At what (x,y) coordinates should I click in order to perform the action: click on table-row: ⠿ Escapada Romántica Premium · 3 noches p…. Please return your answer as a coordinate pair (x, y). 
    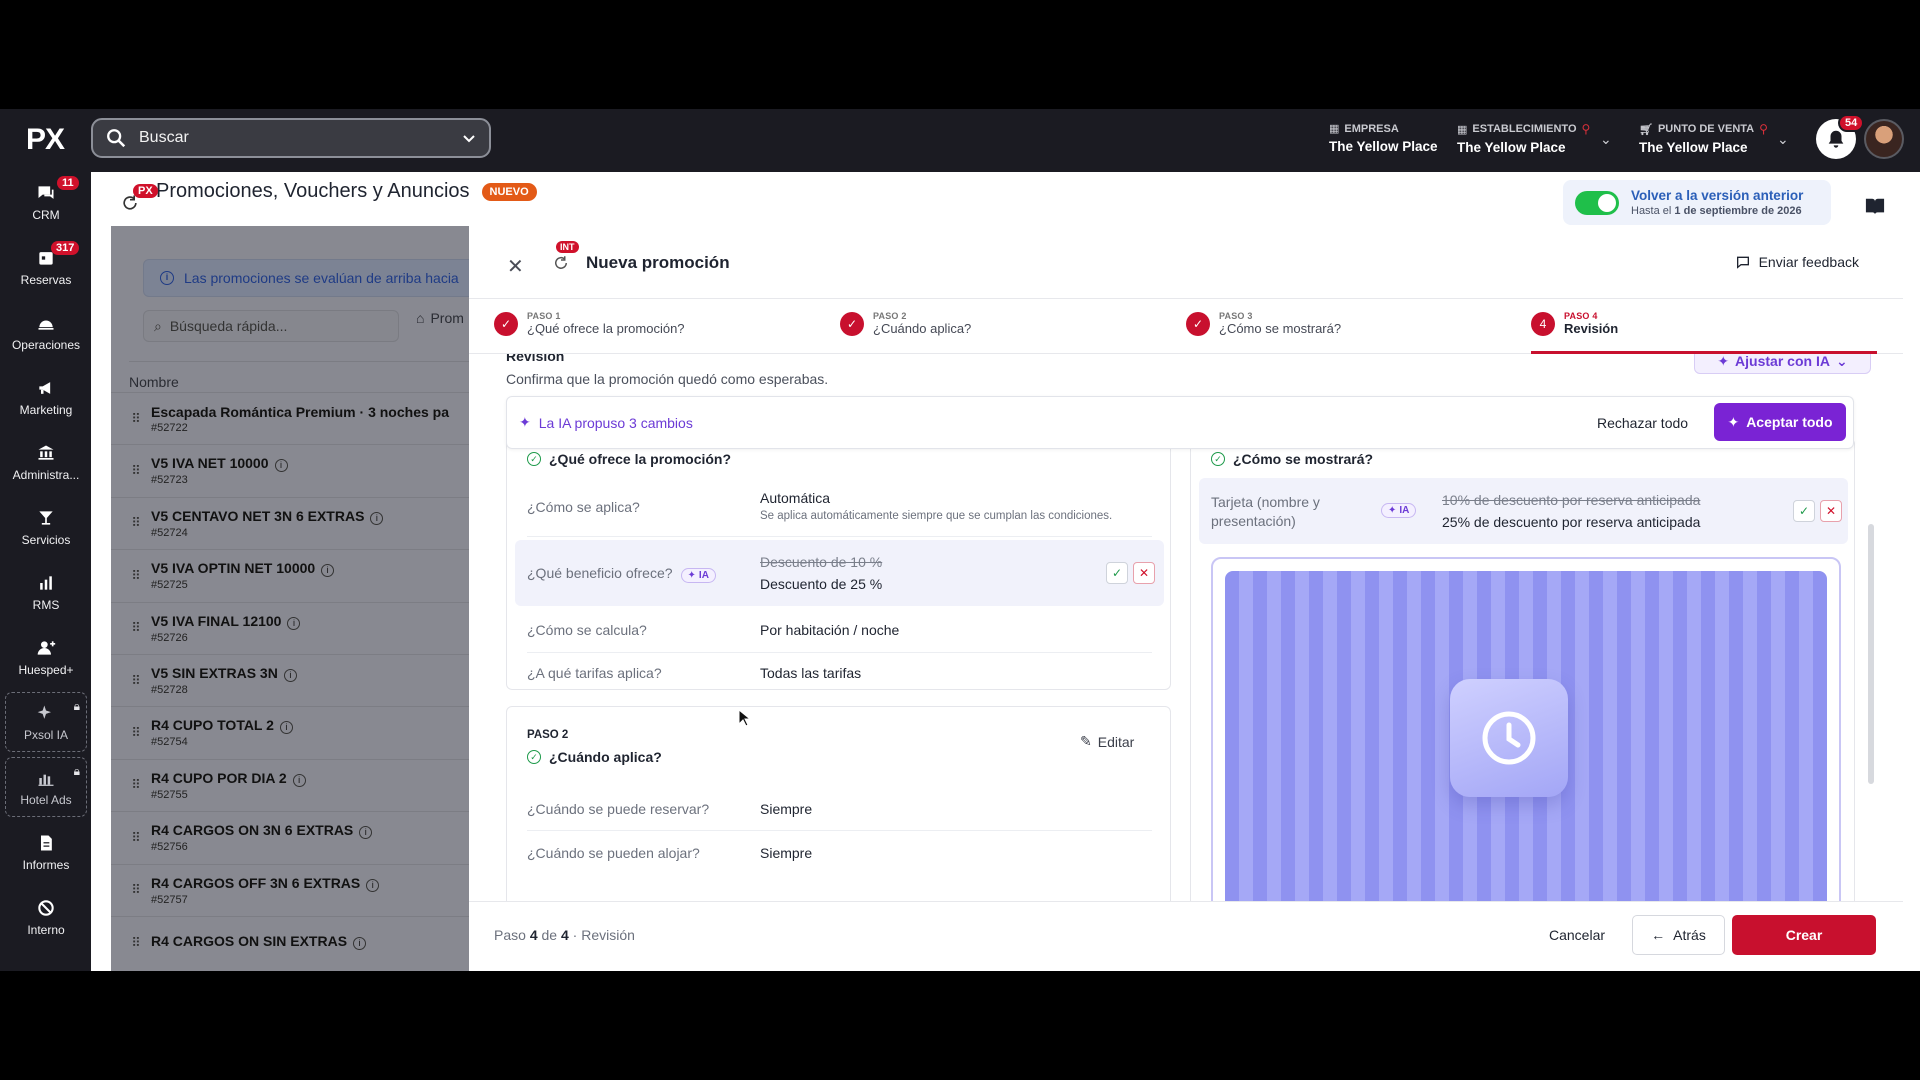
    Looking at the image, I should click on (290, 418).